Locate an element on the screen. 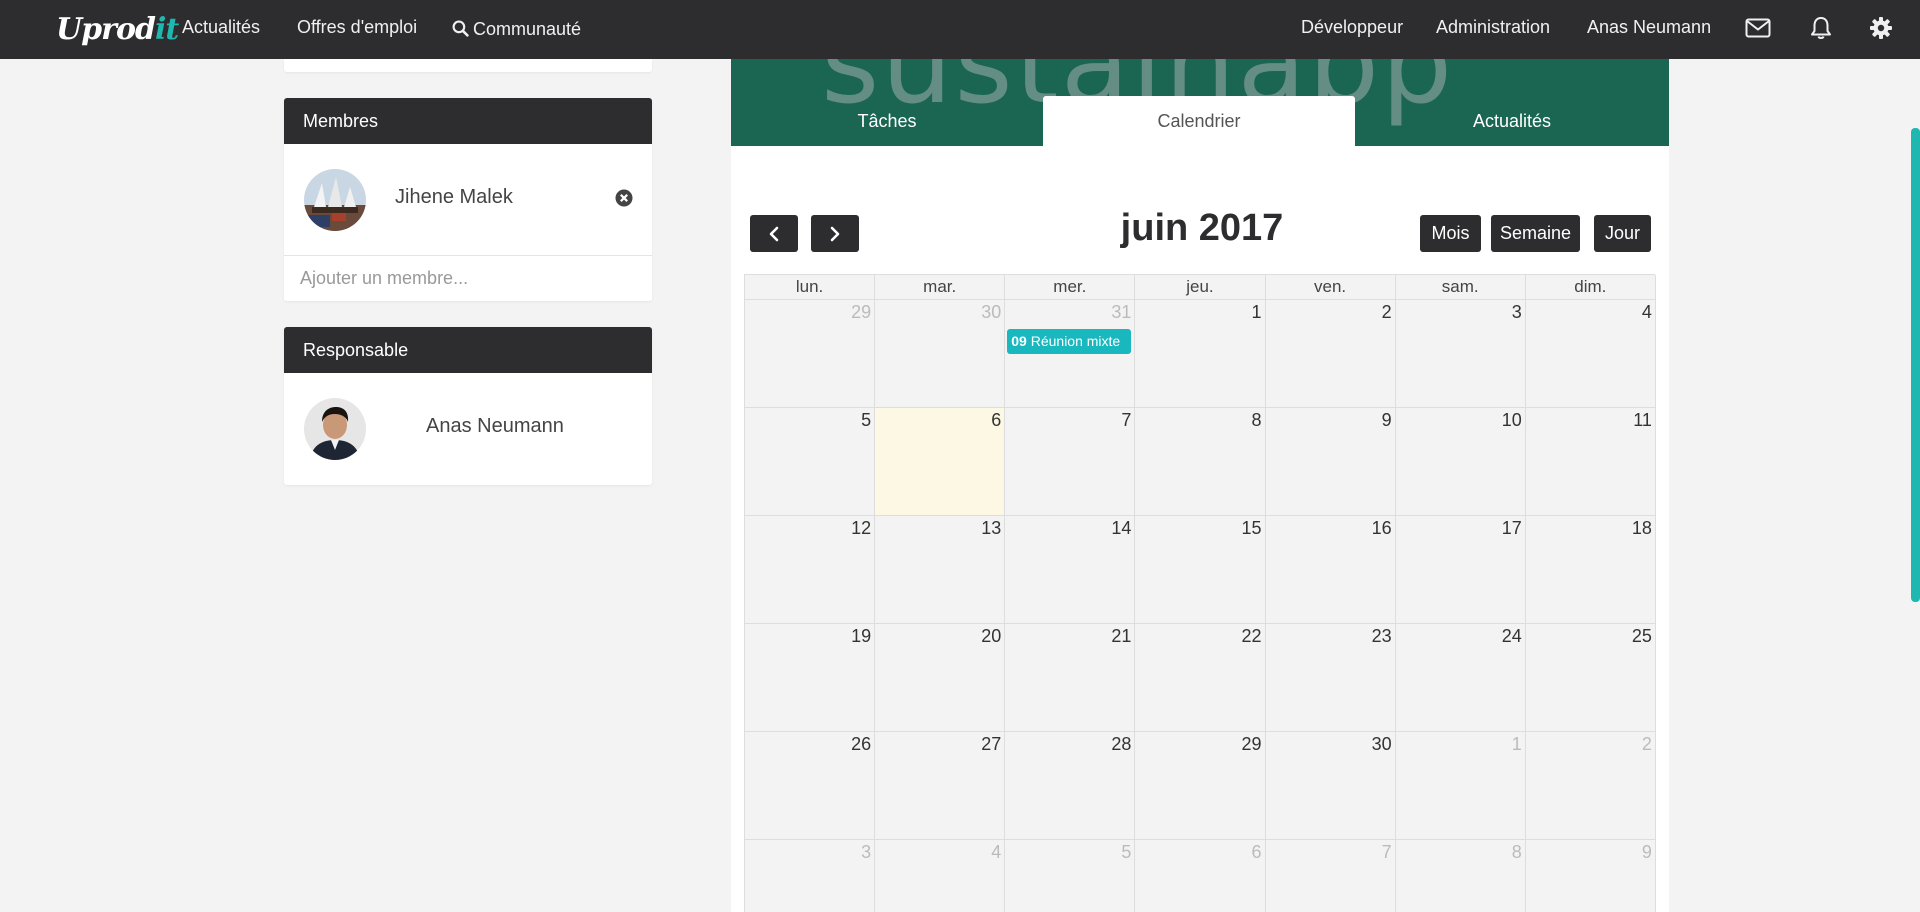 The height and width of the screenshot is (912, 1920). nav-communaute: Communauté is located at coordinates (516, 29).